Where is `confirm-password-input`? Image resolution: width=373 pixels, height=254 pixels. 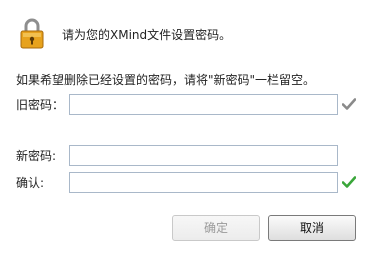
confirm-password-input is located at coordinates (203, 182).